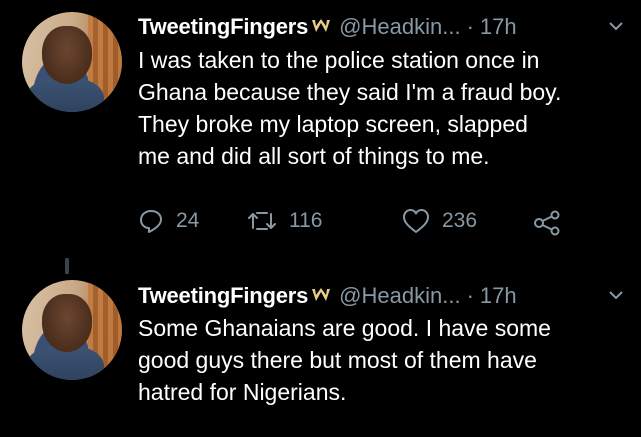 This screenshot has height=437, width=641. I want to click on share-button, so click(547, 223).